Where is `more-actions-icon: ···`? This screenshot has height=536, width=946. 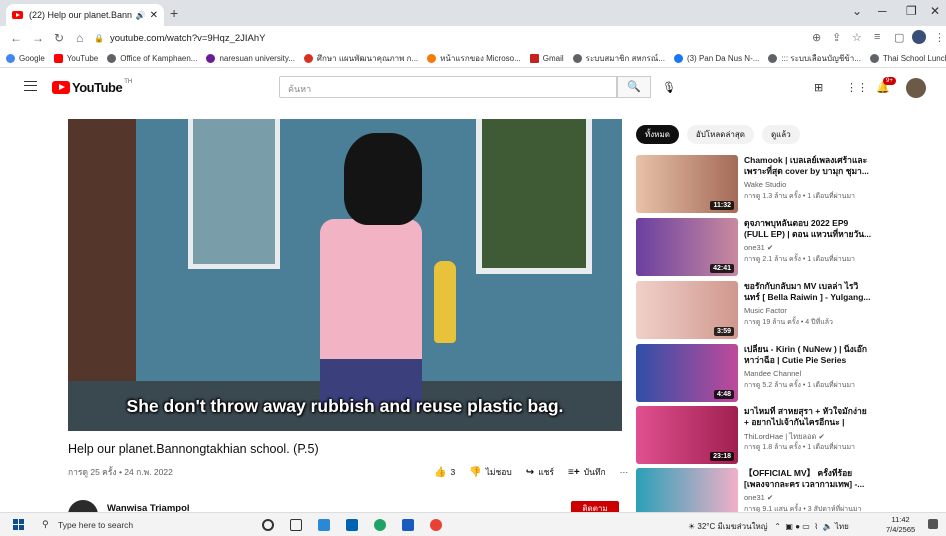
more-actions-icon: ··· is located at coordinates (624, 472).